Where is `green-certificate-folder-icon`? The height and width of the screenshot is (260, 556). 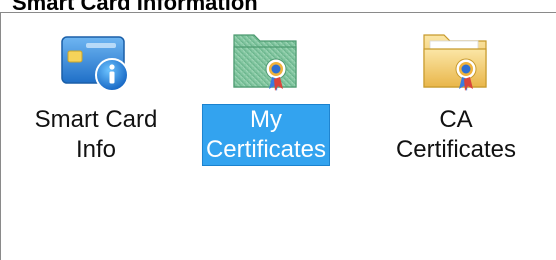 green-certificate-folder-icon is located at coordinates (266, 61).